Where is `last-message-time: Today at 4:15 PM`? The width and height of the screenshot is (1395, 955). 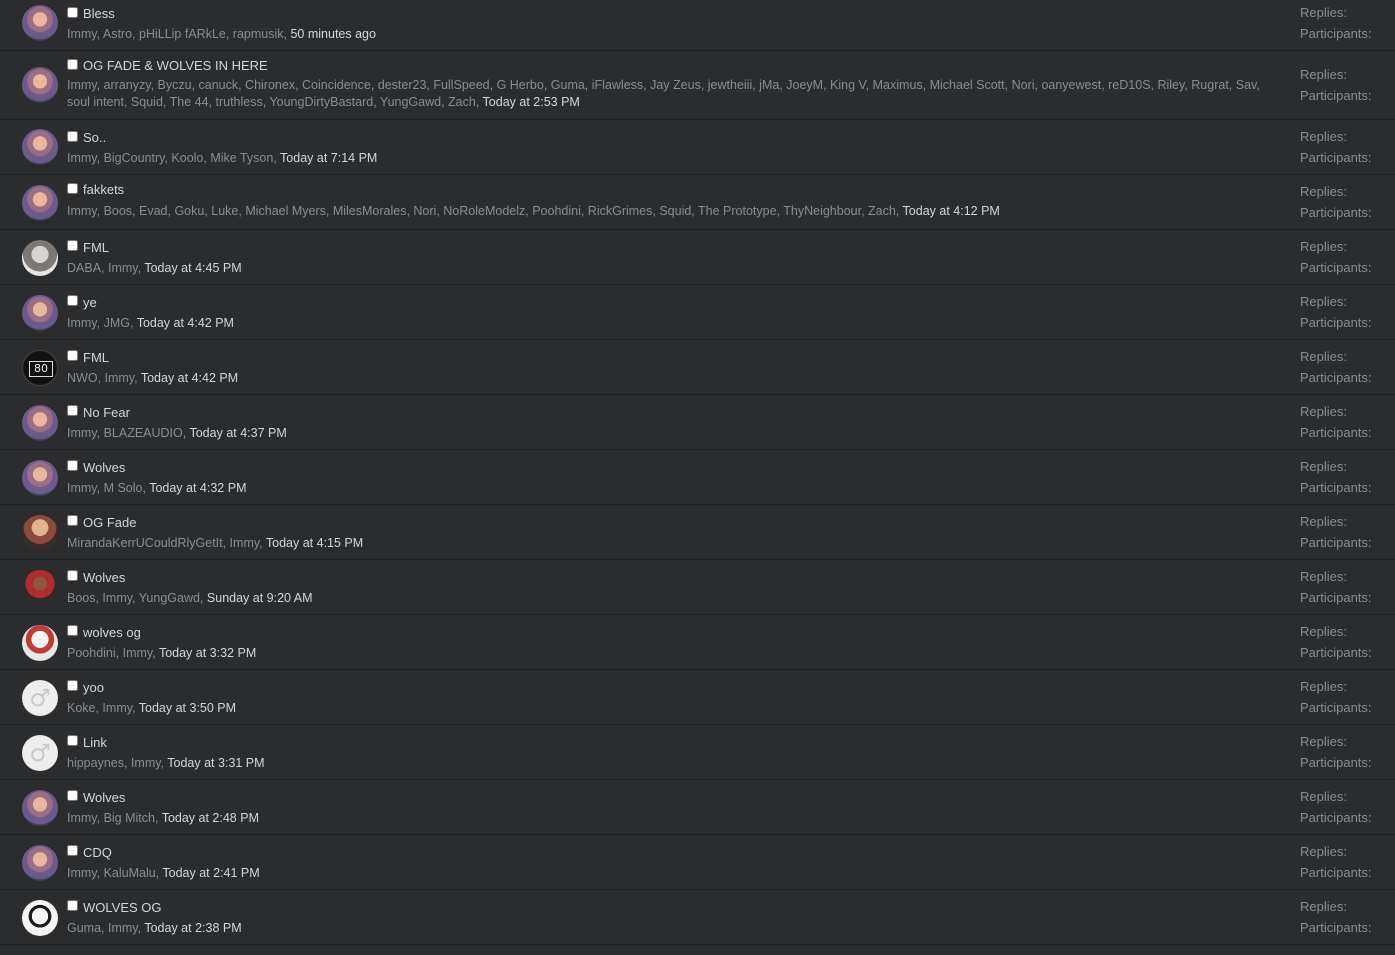 last-message-time: Today at 4:15 PM is located at coordinates (314, 543).